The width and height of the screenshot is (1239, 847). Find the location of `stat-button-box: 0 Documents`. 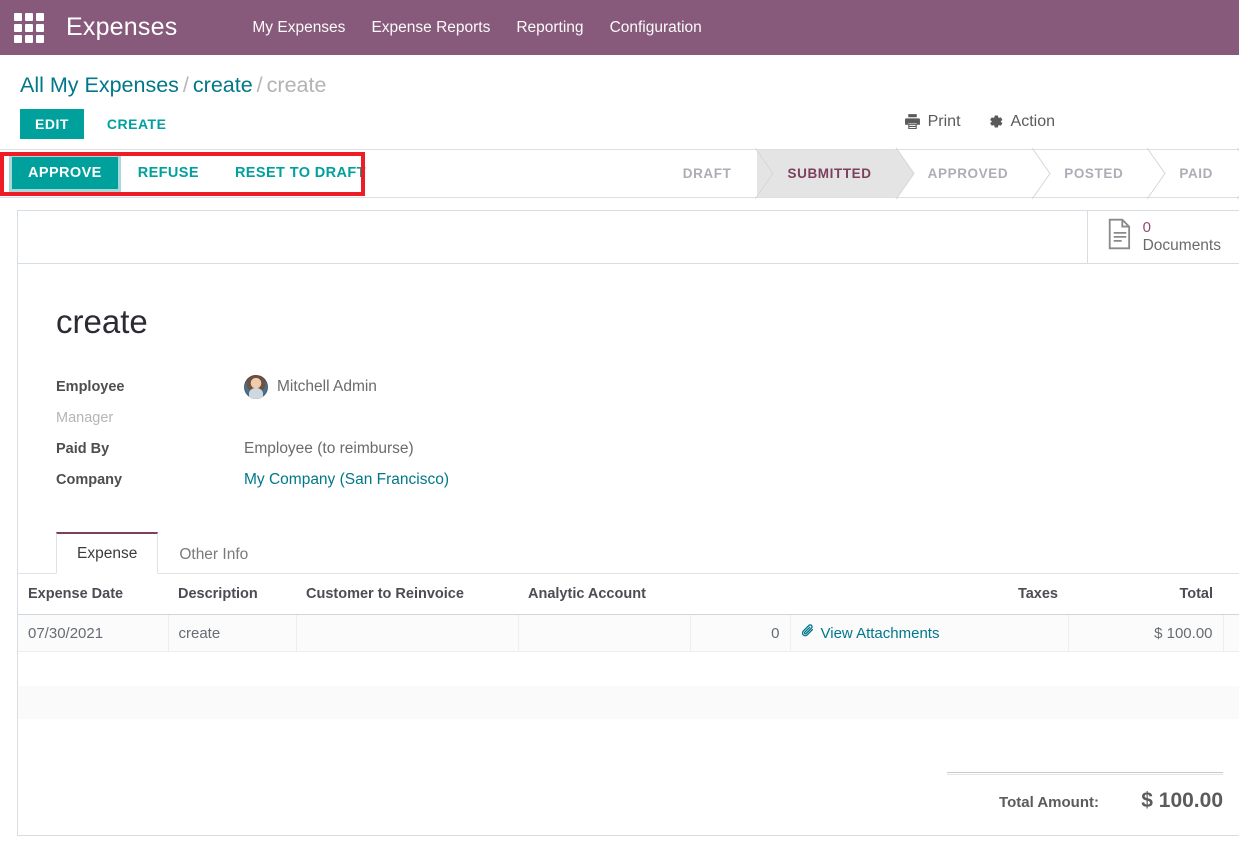

stat-button-box: 0 Documents is located at coordinates (628, 237).